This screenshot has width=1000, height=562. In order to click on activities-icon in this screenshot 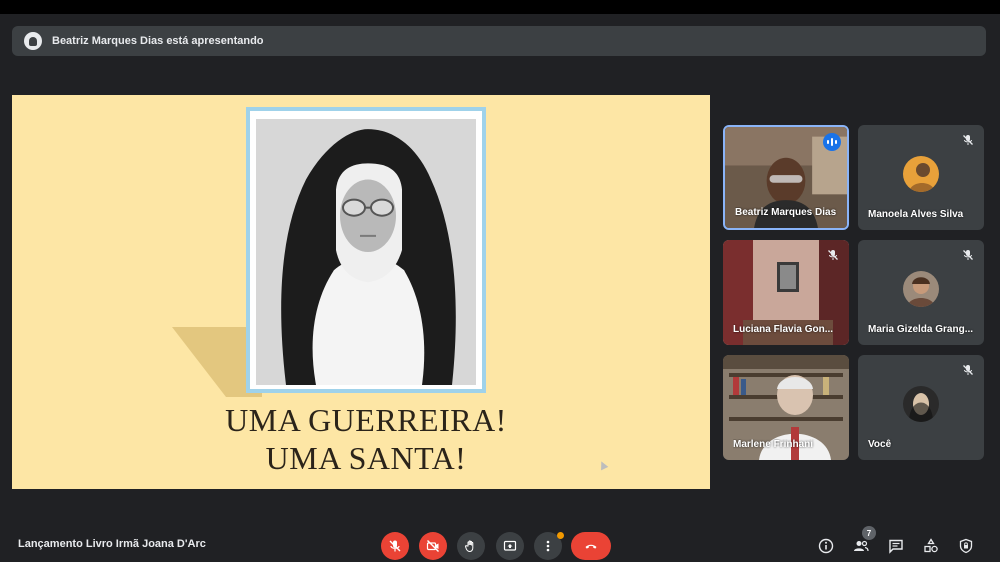, I will do `click(931, 545)`.